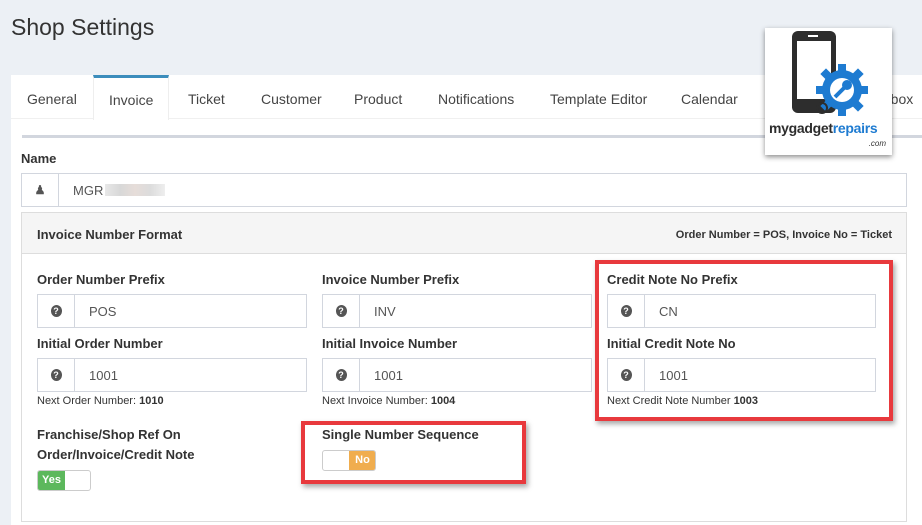 Image resolution: width=922 pixels, height=525 pixels. I want to click on tab-notifications: Notifications, so click(476, 97).